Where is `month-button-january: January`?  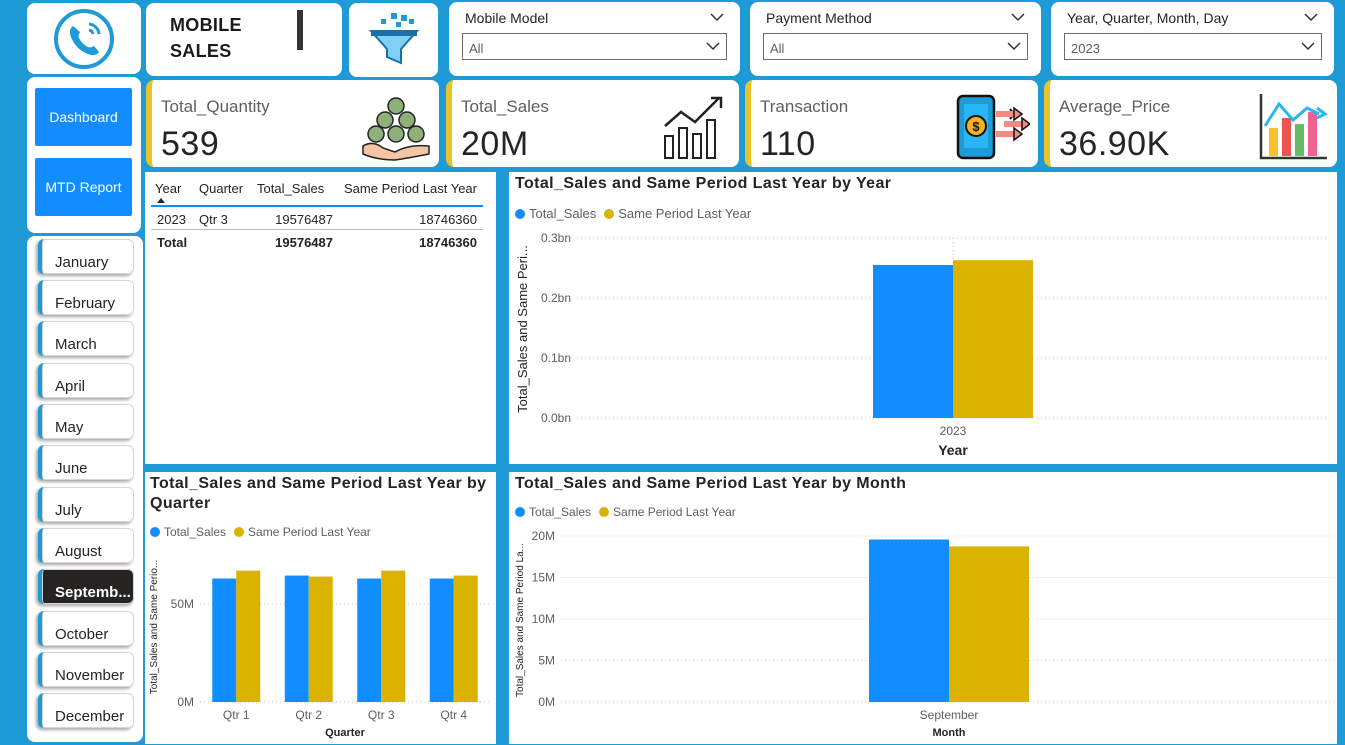 month-button-january: January is located at coordinates (86, 256).